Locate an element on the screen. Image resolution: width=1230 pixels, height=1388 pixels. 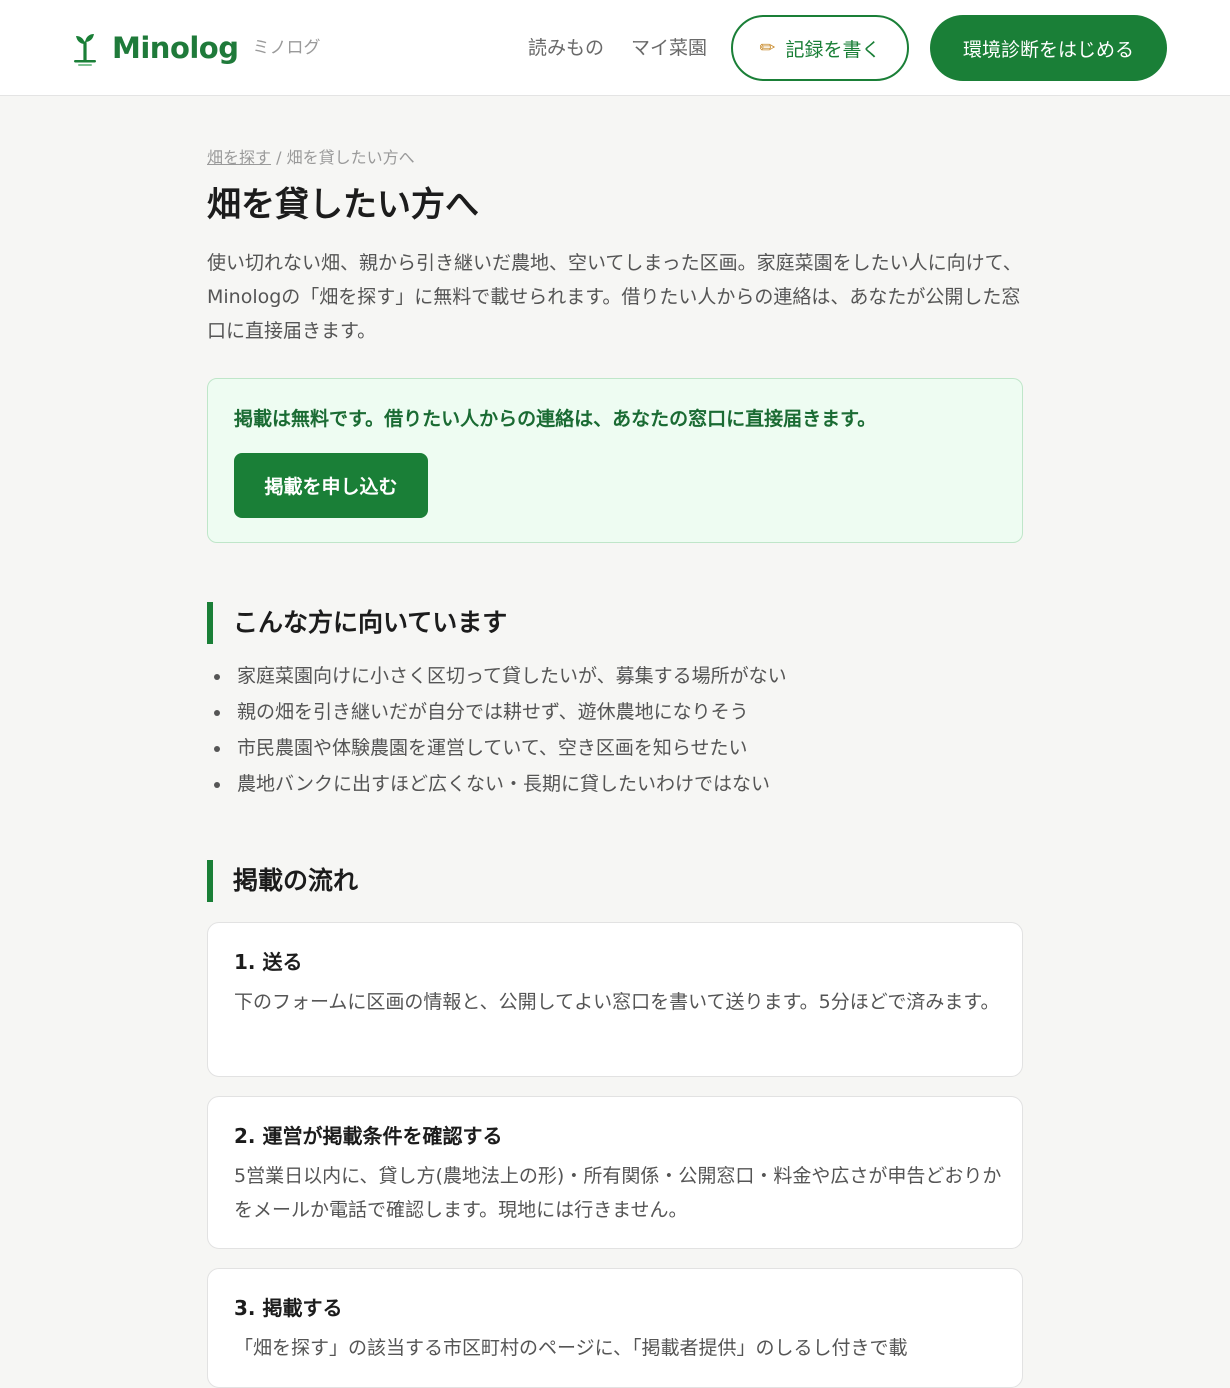
list-item: 親の畑を引き継いだが自分では耕せず、遊休農地になりそう is located at coordinates (615, 712).